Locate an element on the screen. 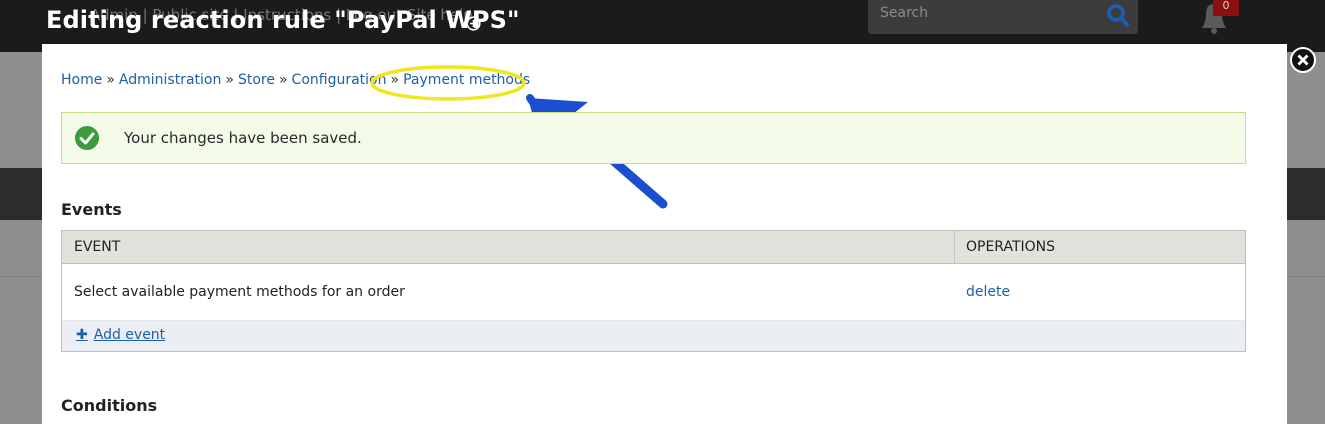 This screenshot has height=424, width=1325. column-header-event: EVENT is located at coordinates (97, 247).